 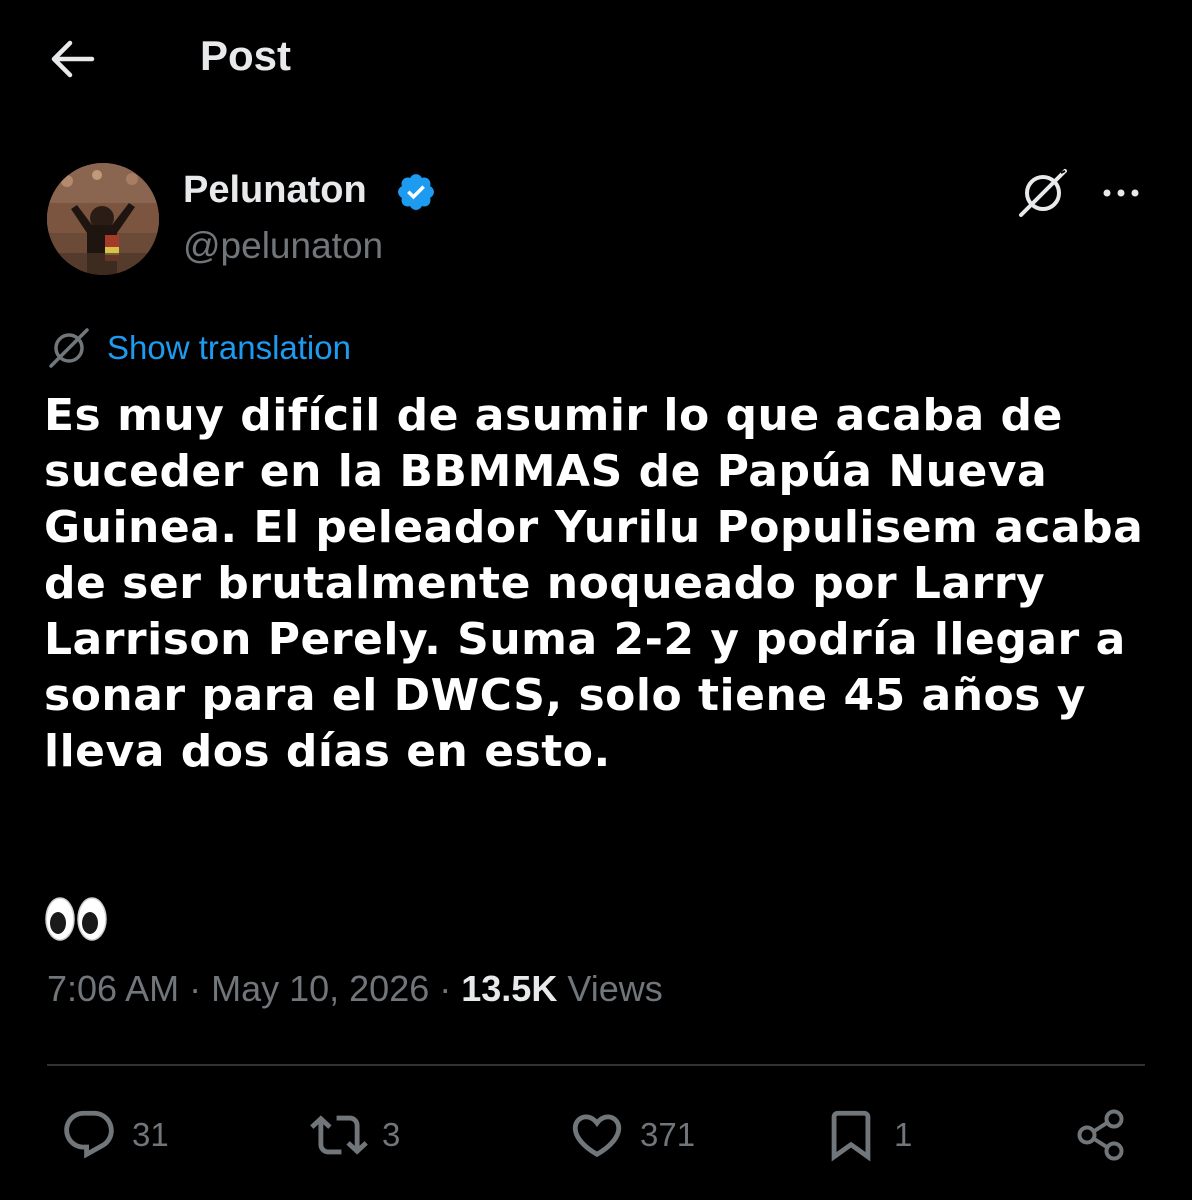 What do you see at coordinates (596, 60) in the screenshot?
I see `top-bar: Post` at bounding box center [596, 60].